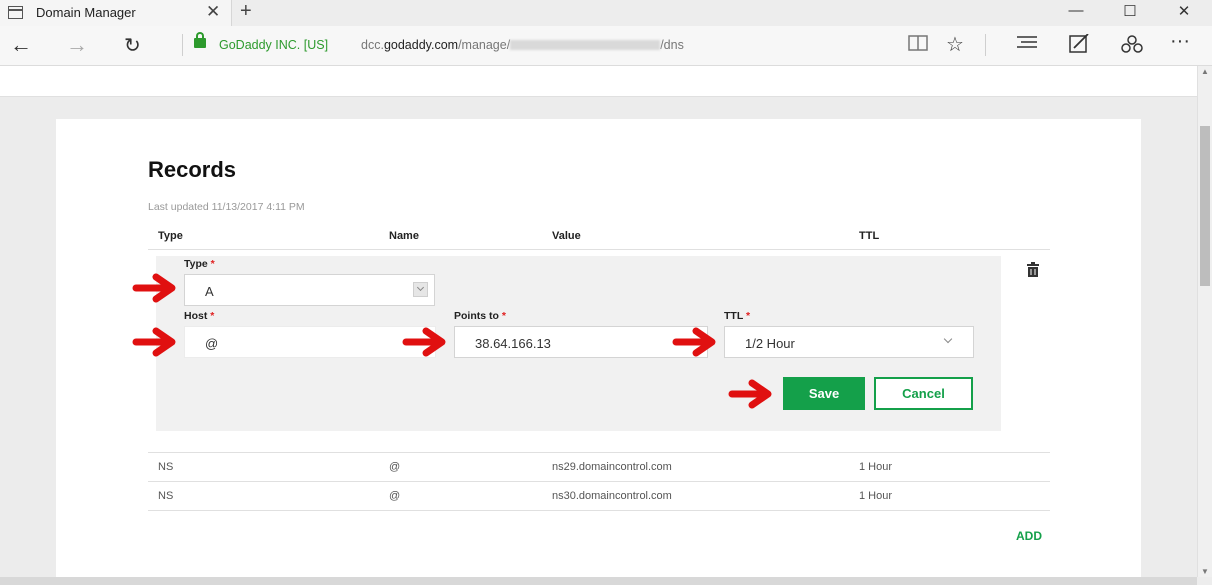 The height and width of the screenshot is (585, 1212). I want to click on toolbar-divider, so click(985, 45).